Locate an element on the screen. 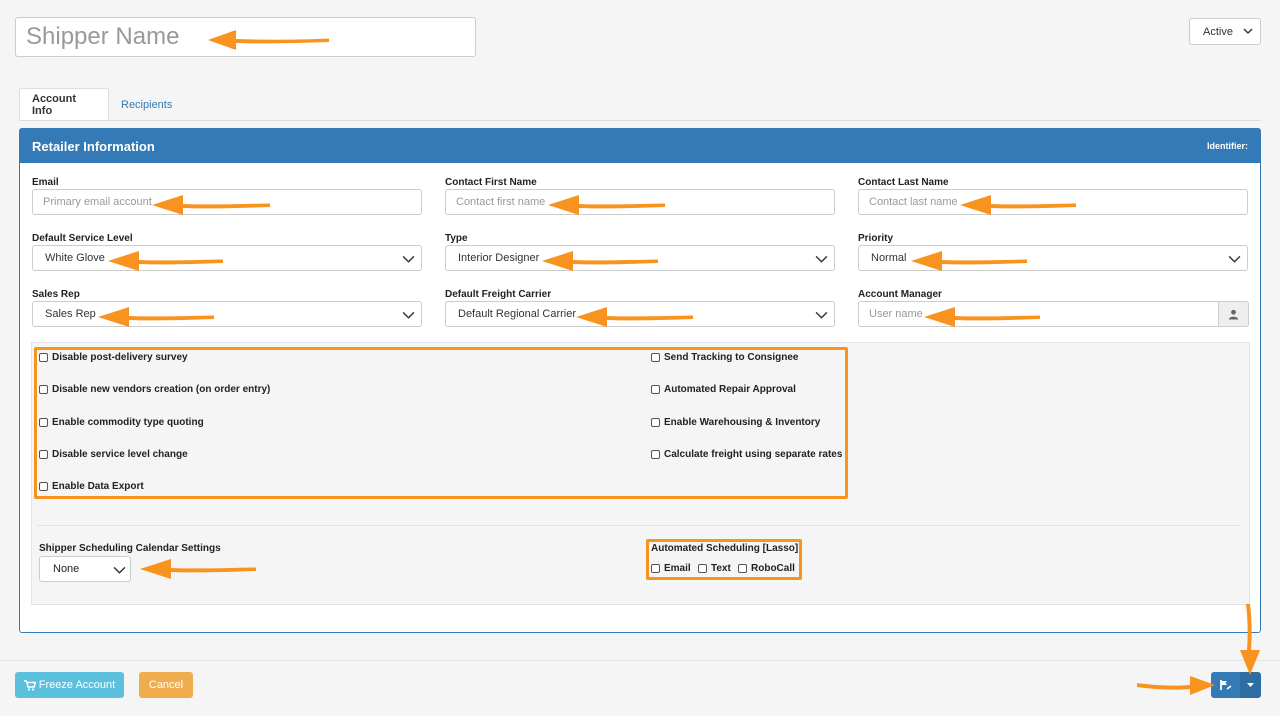  sales-rep-value: Sales Rep is located at coordinates (70, 314).